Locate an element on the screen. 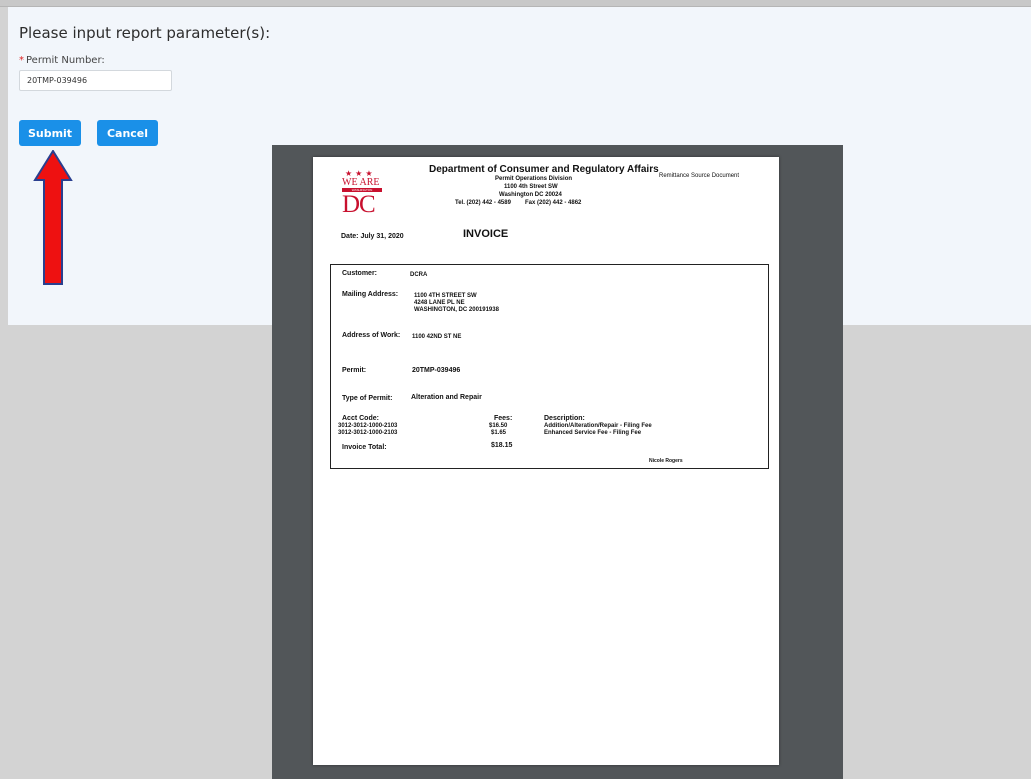 This screenshot has height=779, width=1031. street: 1100 4th Street SW is located at coordinates (531, 187).